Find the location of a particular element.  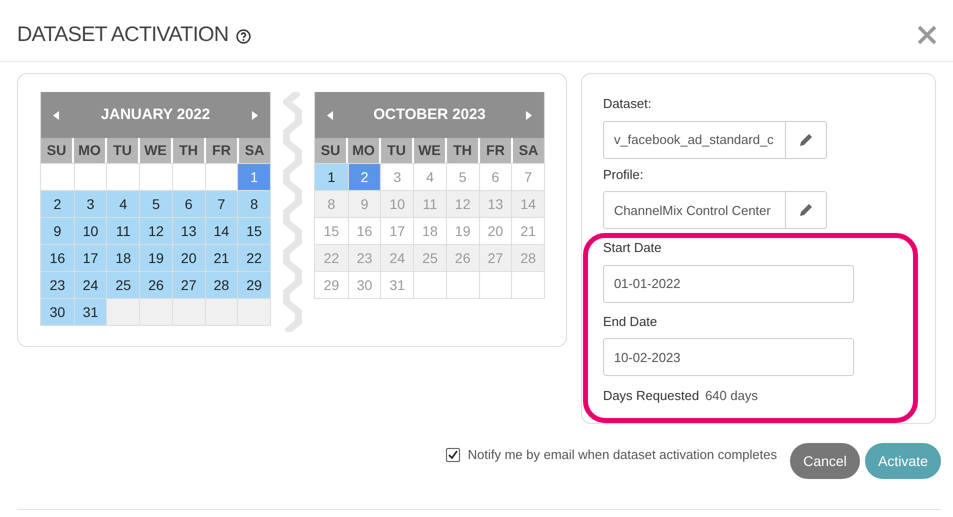

field-label: Start Date is located at coordinates (632, 248).